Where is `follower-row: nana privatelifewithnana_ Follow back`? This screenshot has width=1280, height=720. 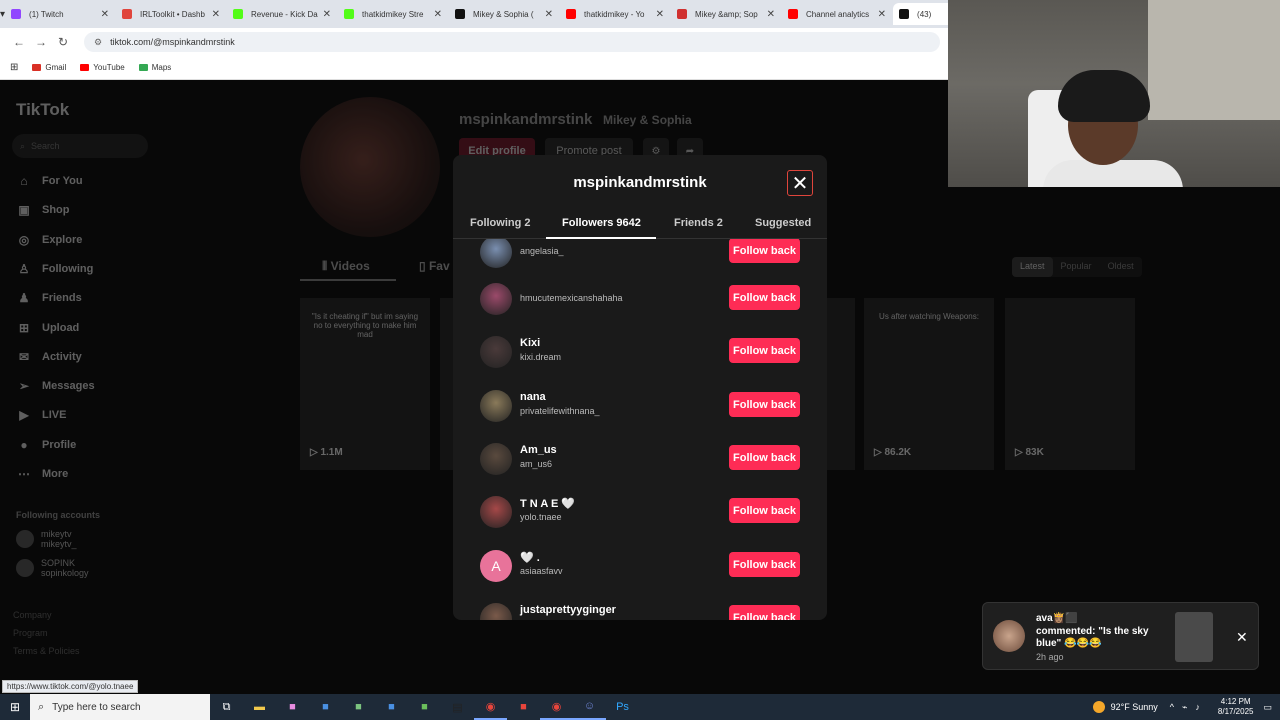 follower-row: nana privatelifewithnana_ Follow back is located at coordinates (640, 414).